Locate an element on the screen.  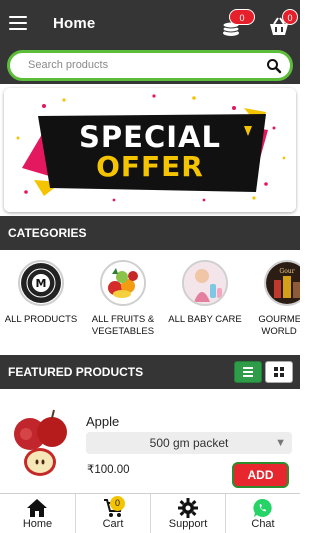
banner-line2: OFFER is located at coordinates (150, 166).